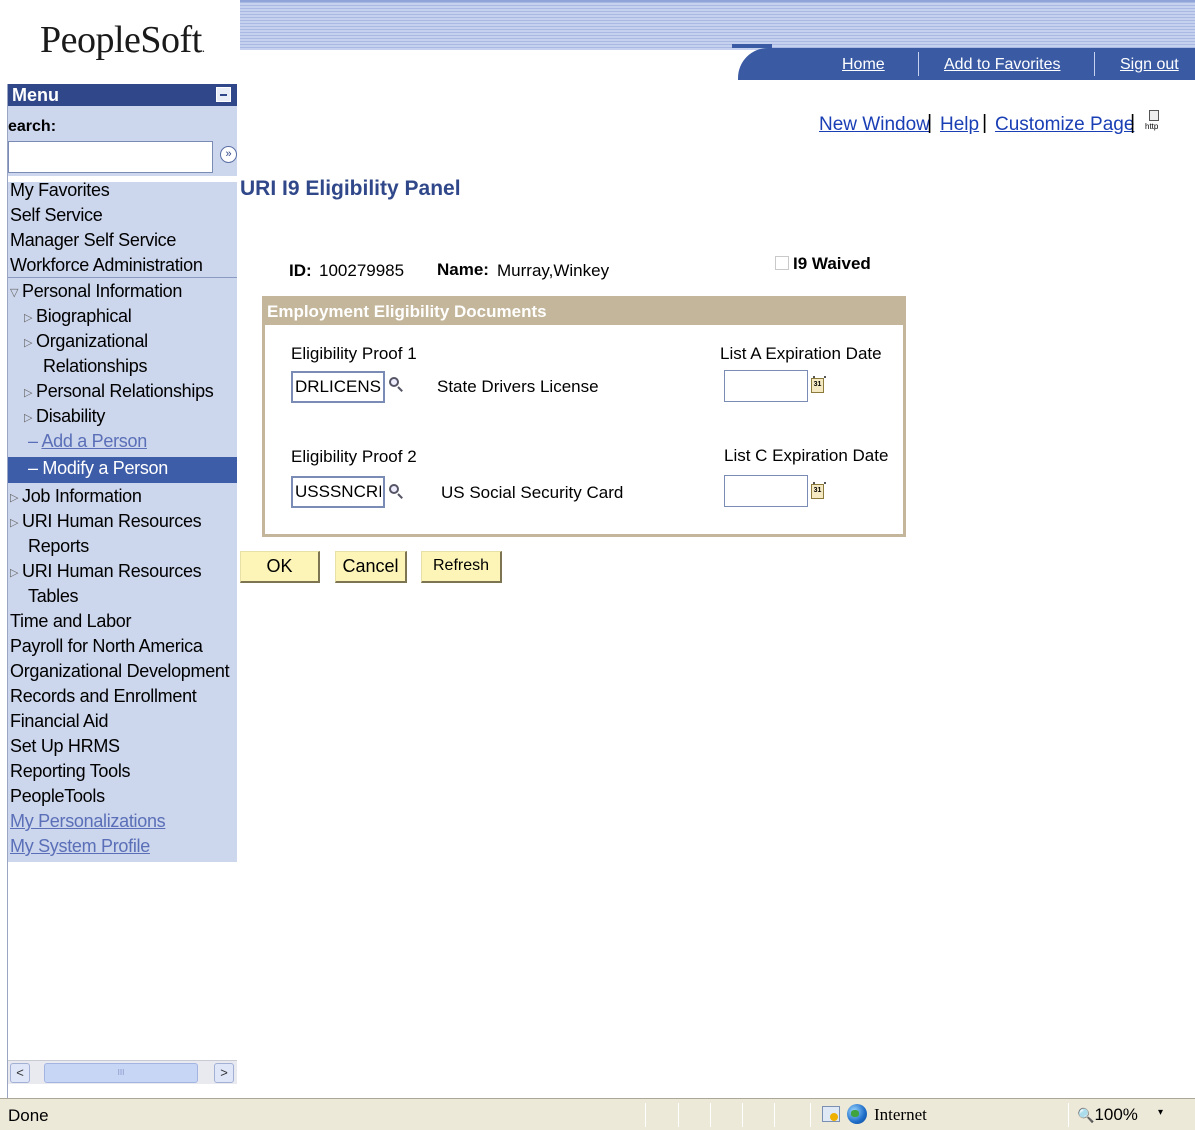 The width and height of the screenshot is (1195, 1130). Describe the element at coordinates (122, 277) in the screenshot. I see `menu-divider` at that location.